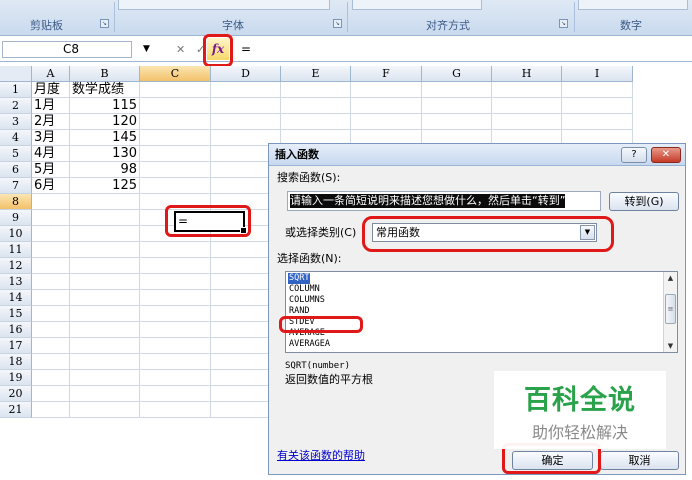  I want to click on cell-h3, so click(527, 122).